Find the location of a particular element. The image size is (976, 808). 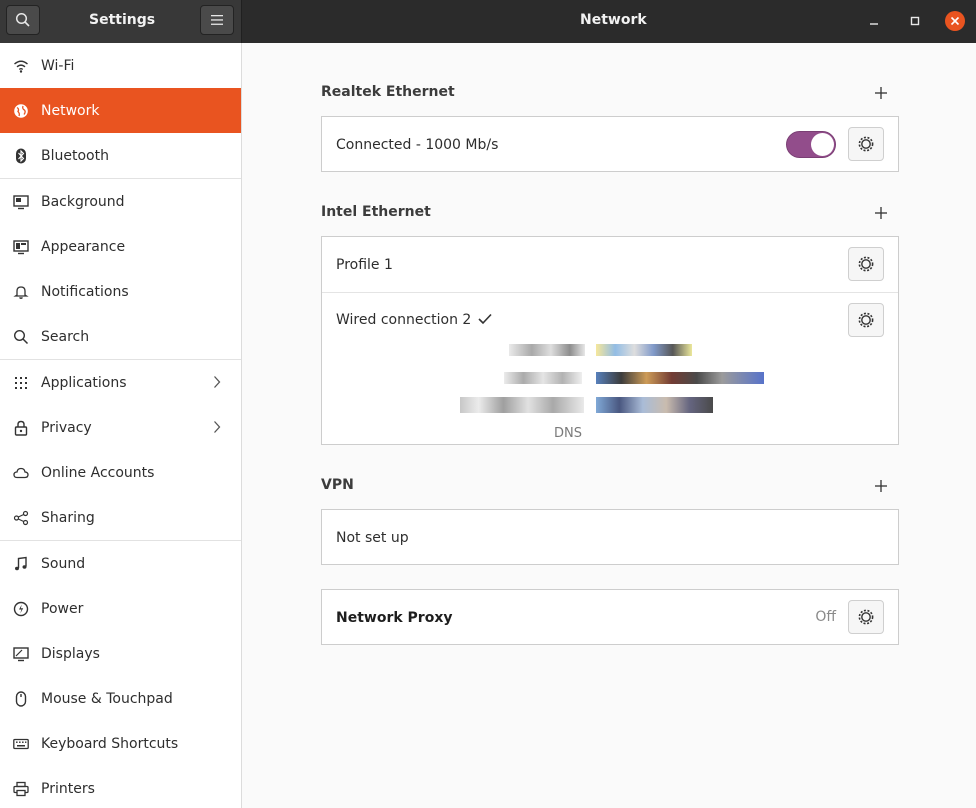

add-vpn-button is located at coordinates (881, 486).